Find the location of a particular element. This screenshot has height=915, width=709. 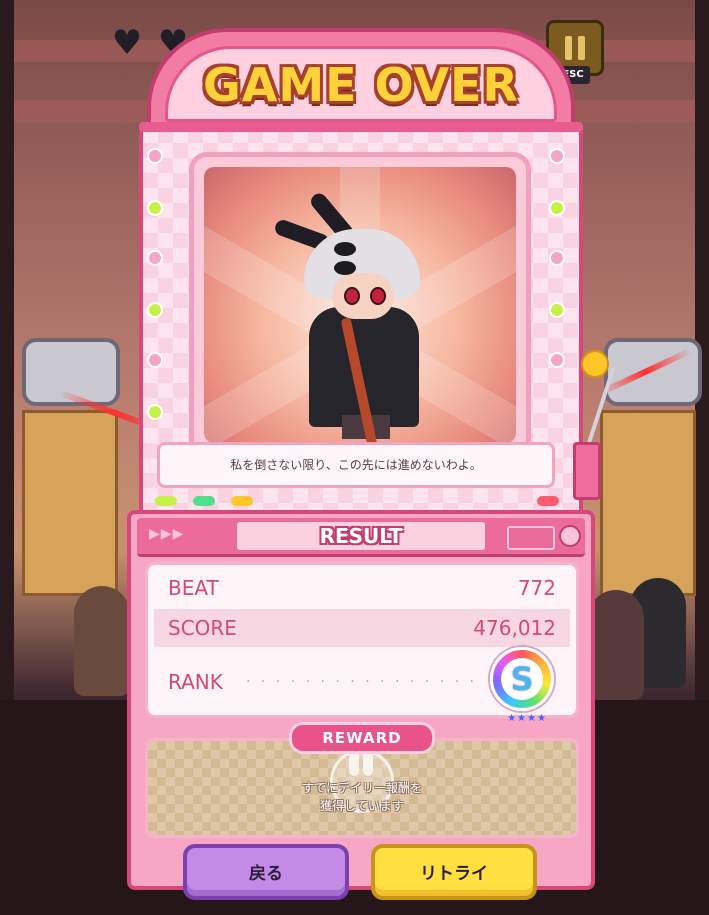

rank-dotted-leader: · · · · · · · · · · · · · · · · · · · · is located at coordinates (361, 682).